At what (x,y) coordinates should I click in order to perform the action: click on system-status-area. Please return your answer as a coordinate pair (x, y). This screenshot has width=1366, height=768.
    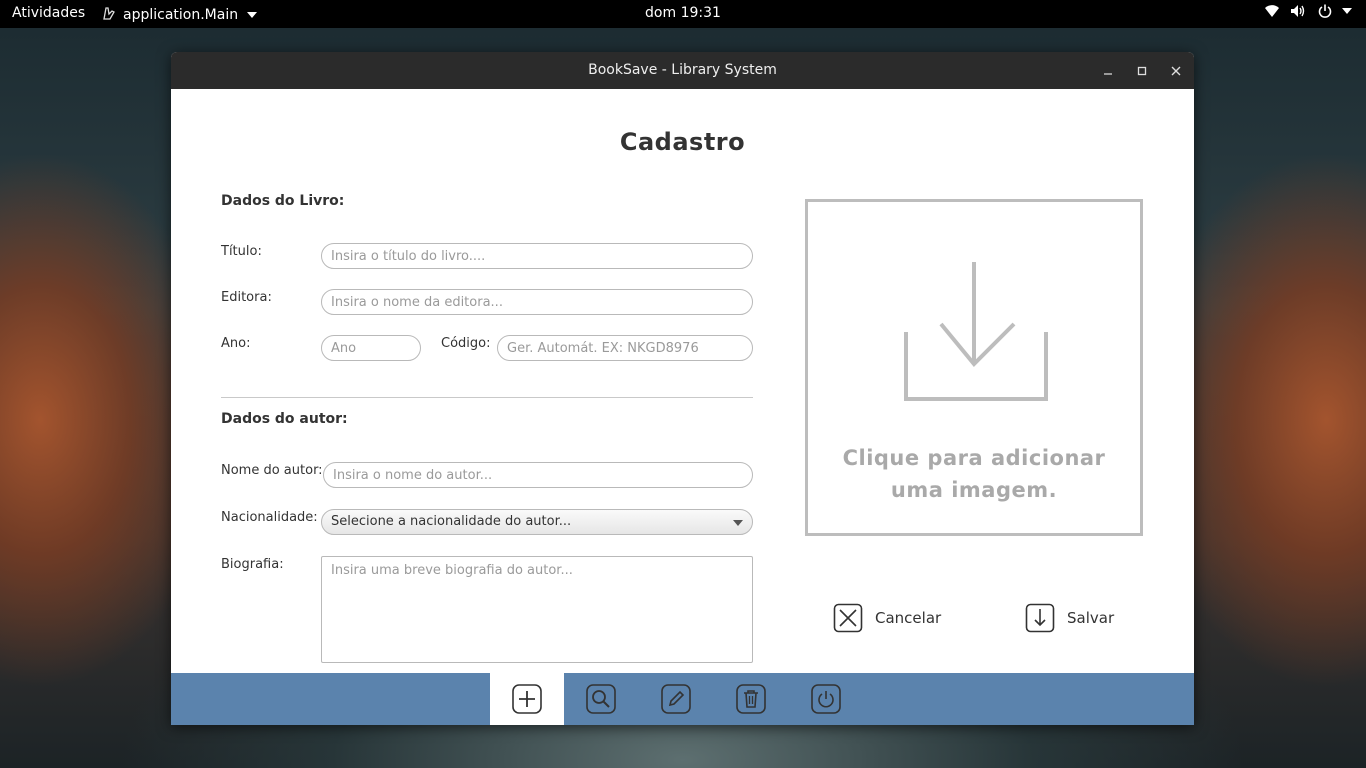
    Looking at the image, I should click on (1308, 11).